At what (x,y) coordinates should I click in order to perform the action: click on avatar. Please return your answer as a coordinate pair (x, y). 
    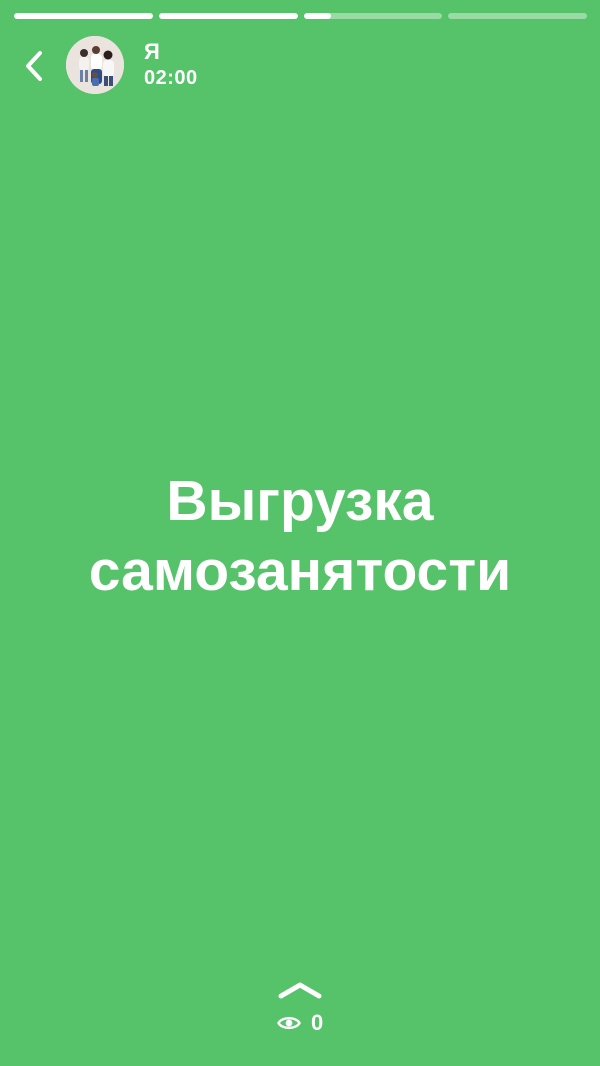
    Looking at the image, I should click on (95, 65).